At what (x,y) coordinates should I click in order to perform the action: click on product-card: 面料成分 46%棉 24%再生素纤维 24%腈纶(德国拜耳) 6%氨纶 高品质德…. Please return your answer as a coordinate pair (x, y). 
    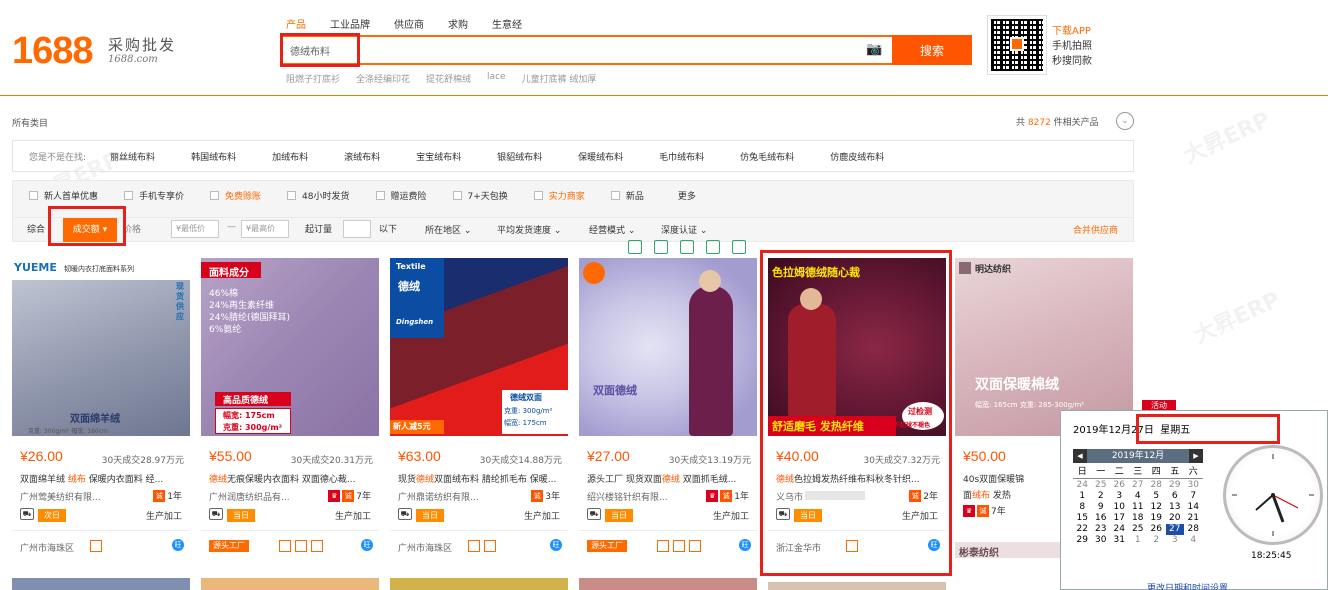
    Looking at the image, I should click on (290, 408).